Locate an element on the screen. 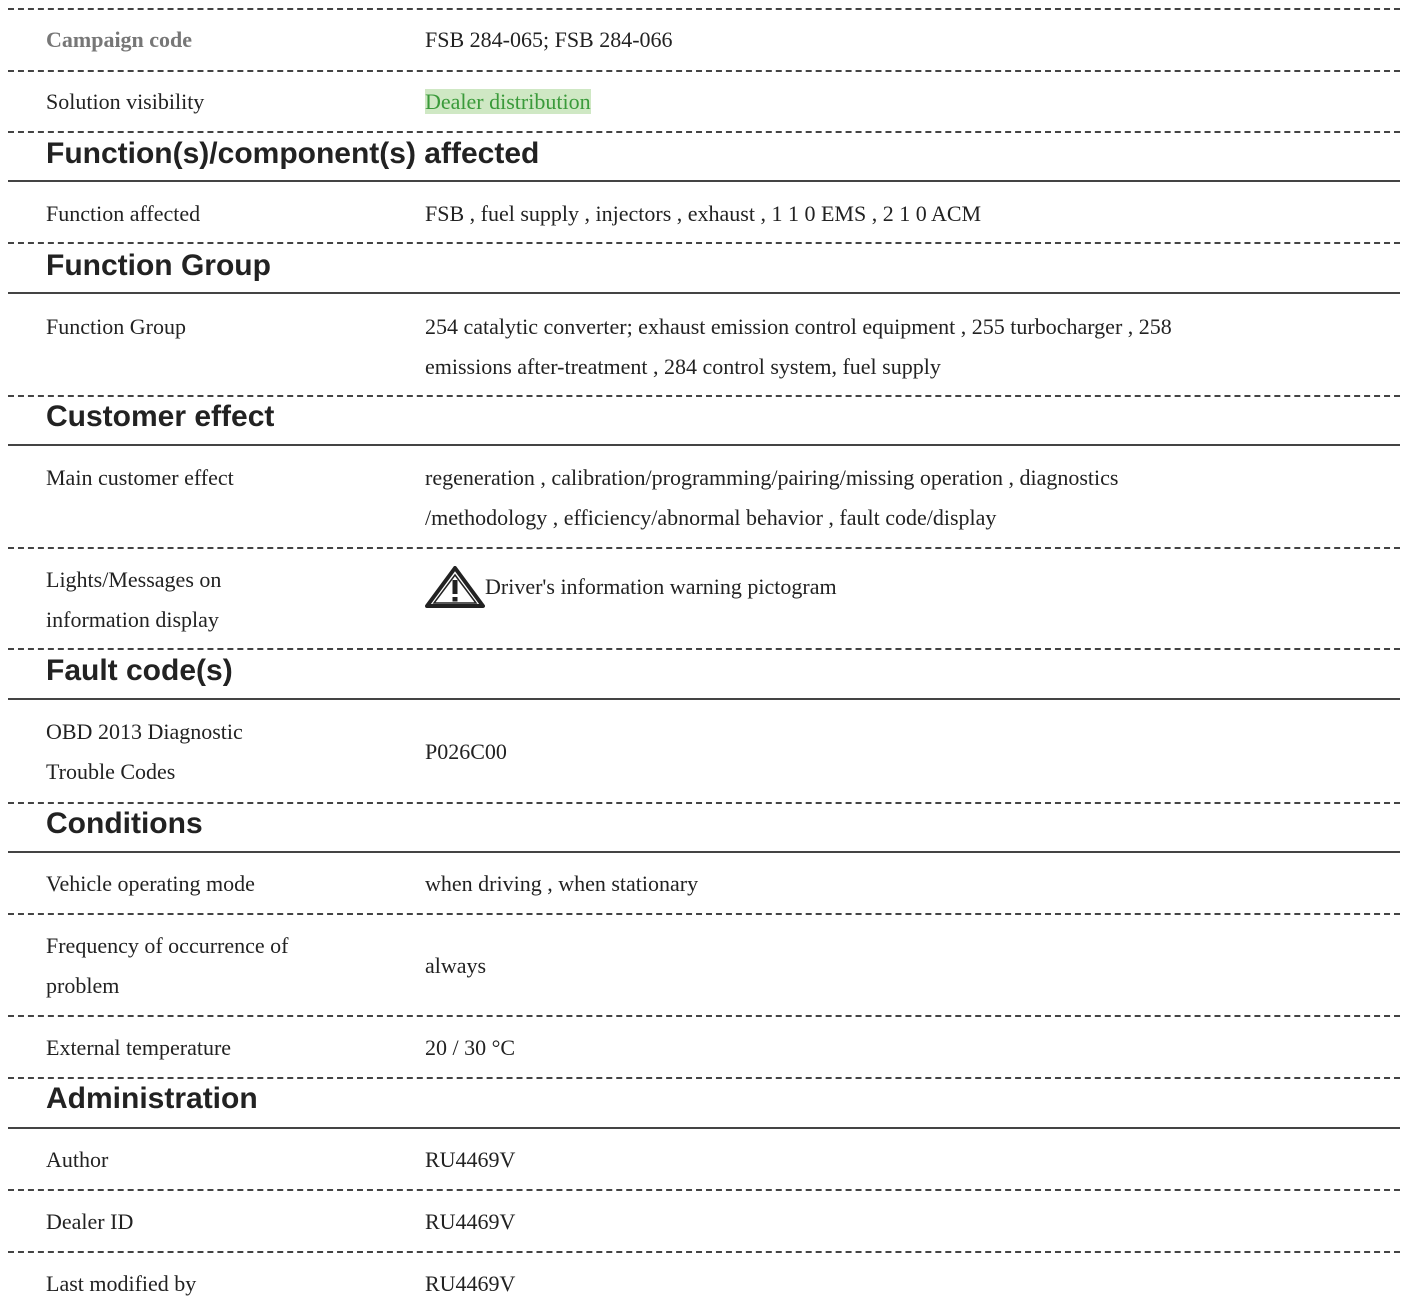 The width and height of the screenshot is (1402, 1308). dealer-id-label: Dealer ID is located at coordinates (90, 1221).